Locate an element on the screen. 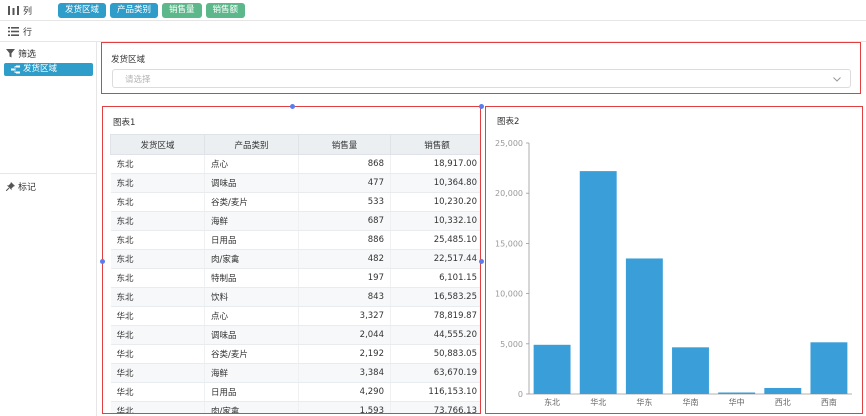 The width and height of the screenshot is (866, 416). filter-title-text: 筛选 is located at coordinates (27, 55).